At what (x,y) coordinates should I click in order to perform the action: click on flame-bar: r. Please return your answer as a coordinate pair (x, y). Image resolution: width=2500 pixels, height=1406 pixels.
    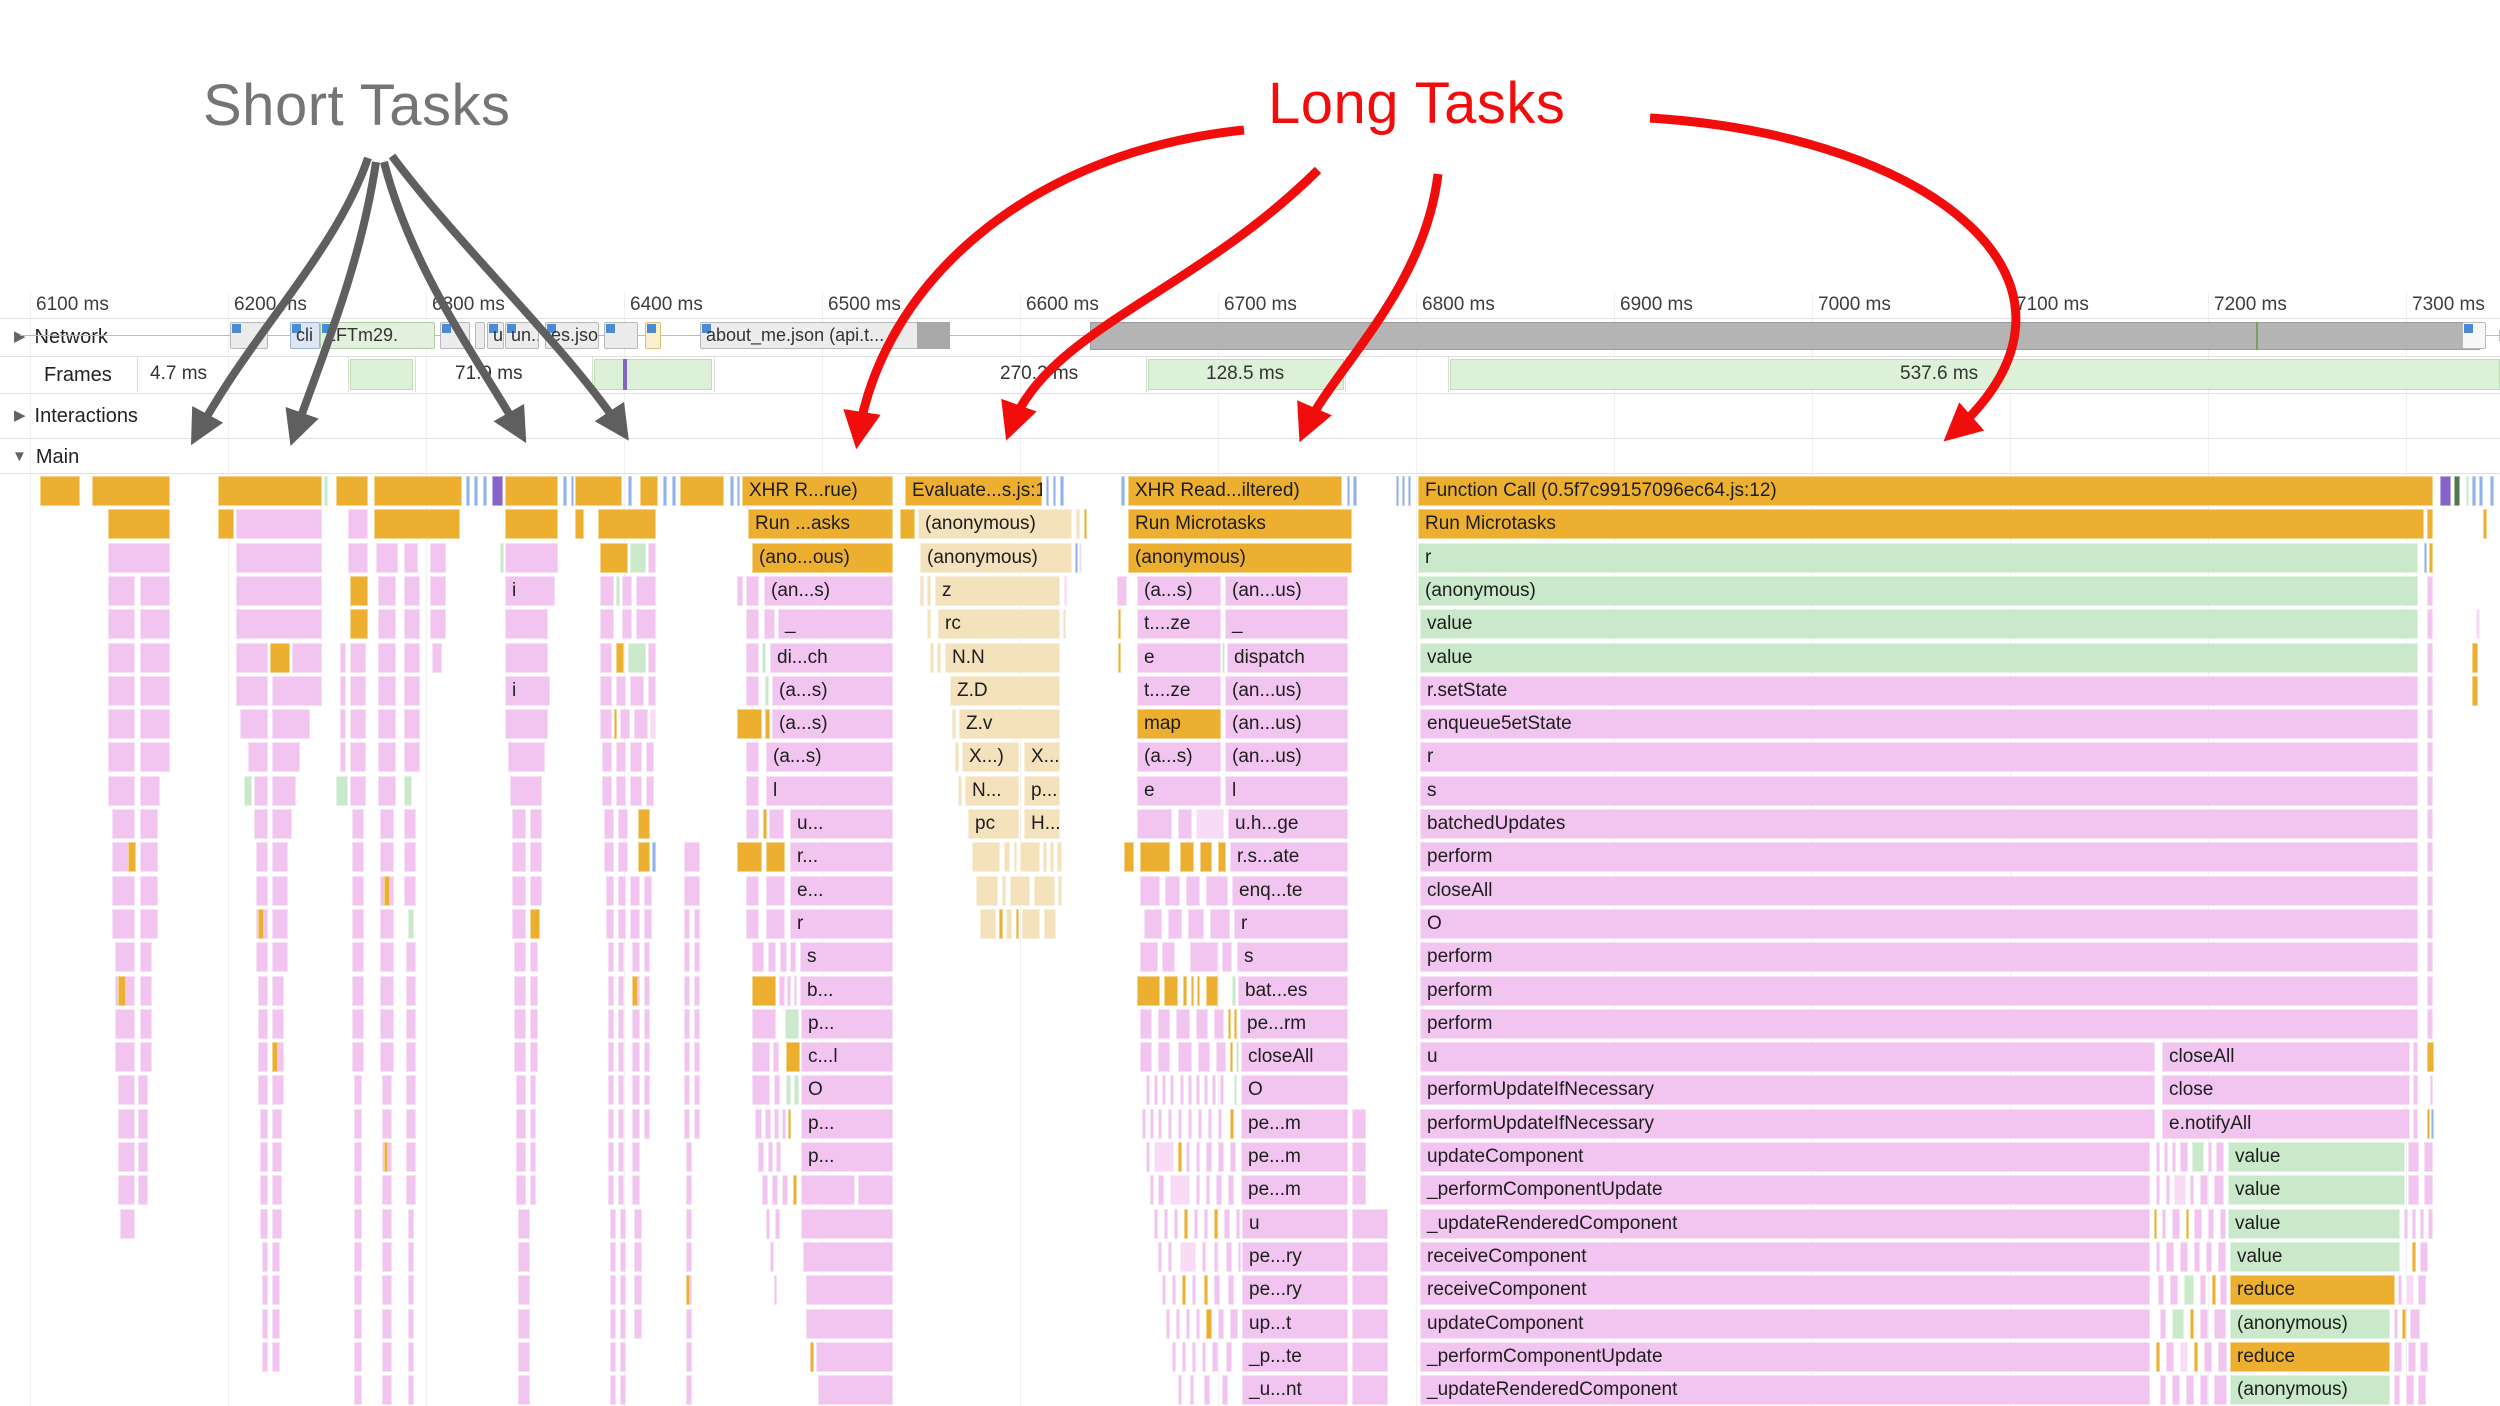
    Looking at the image, I should click on (1919, 757).